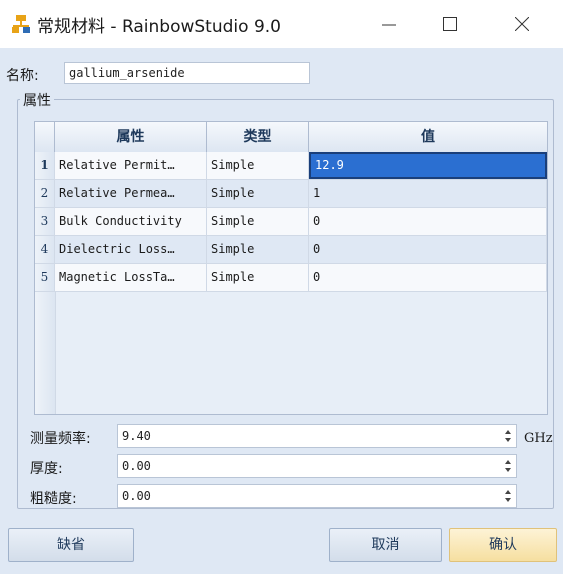  What do you see at coordinates (428, 165) in the screenshot?
I see `cell-value: 12.9` at bounding box center [428, 165].